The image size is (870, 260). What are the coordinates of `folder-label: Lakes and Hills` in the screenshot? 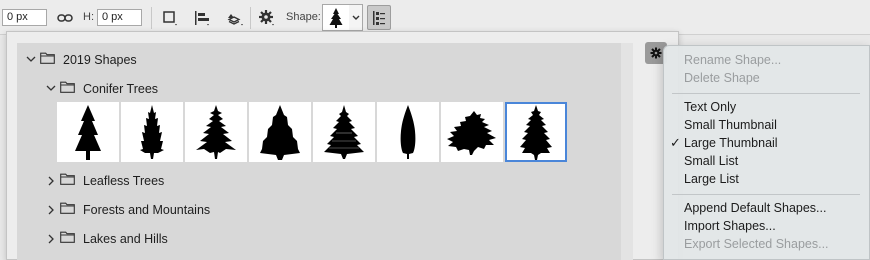 It's located at (125, 238).